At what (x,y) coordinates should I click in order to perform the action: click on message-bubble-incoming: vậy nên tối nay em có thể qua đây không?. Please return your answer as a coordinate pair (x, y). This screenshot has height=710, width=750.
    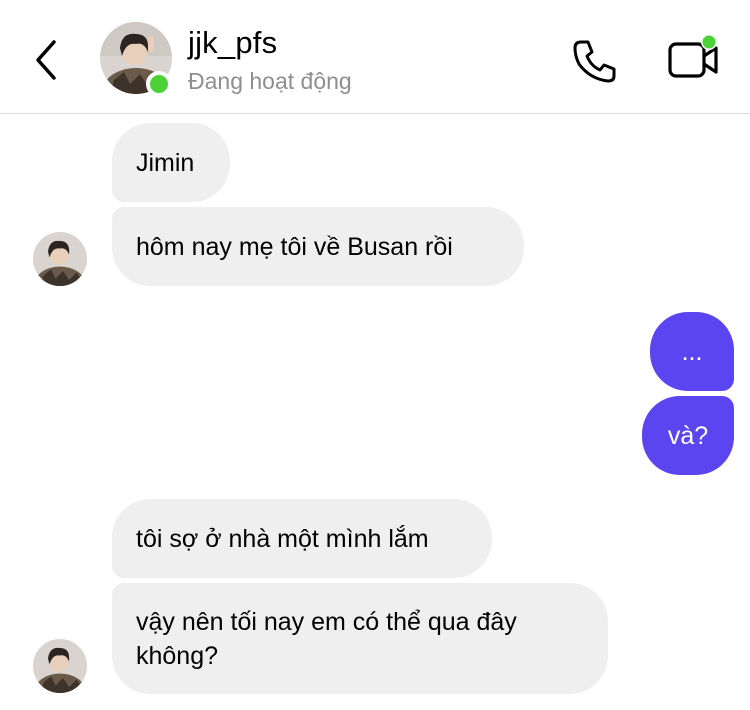
    Looking at the image, I should click on (360, 638).